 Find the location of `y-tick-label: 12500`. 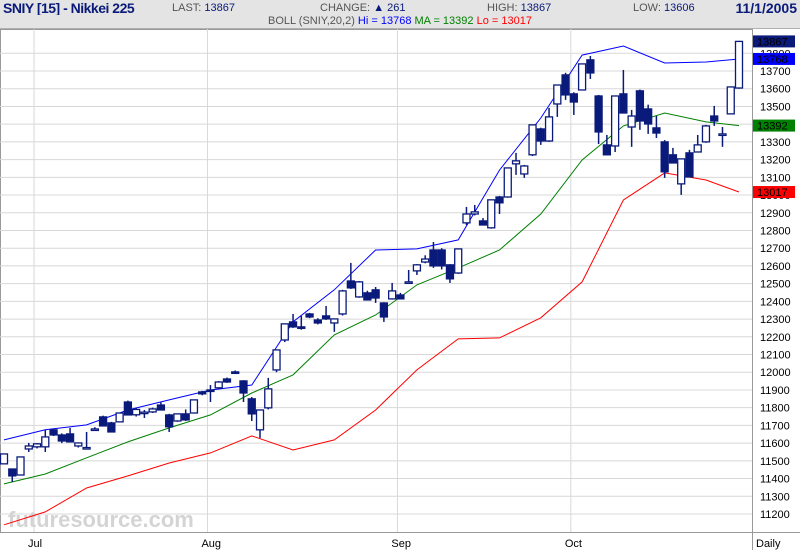

y-tick-label: 12500 is located at coordinates (775, 285).